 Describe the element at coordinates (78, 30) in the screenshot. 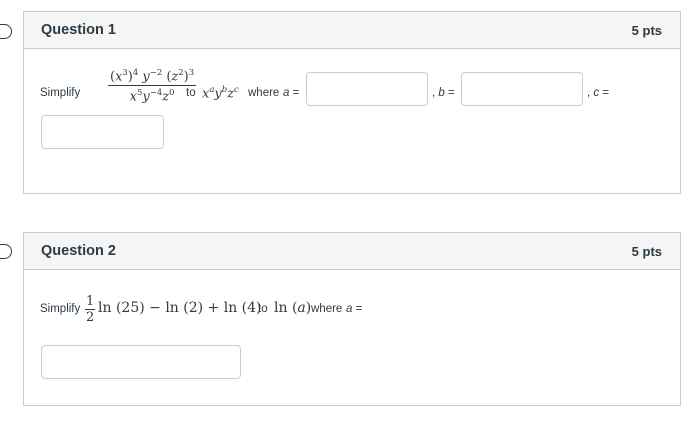

I see `question-title: Question 1` at that location.